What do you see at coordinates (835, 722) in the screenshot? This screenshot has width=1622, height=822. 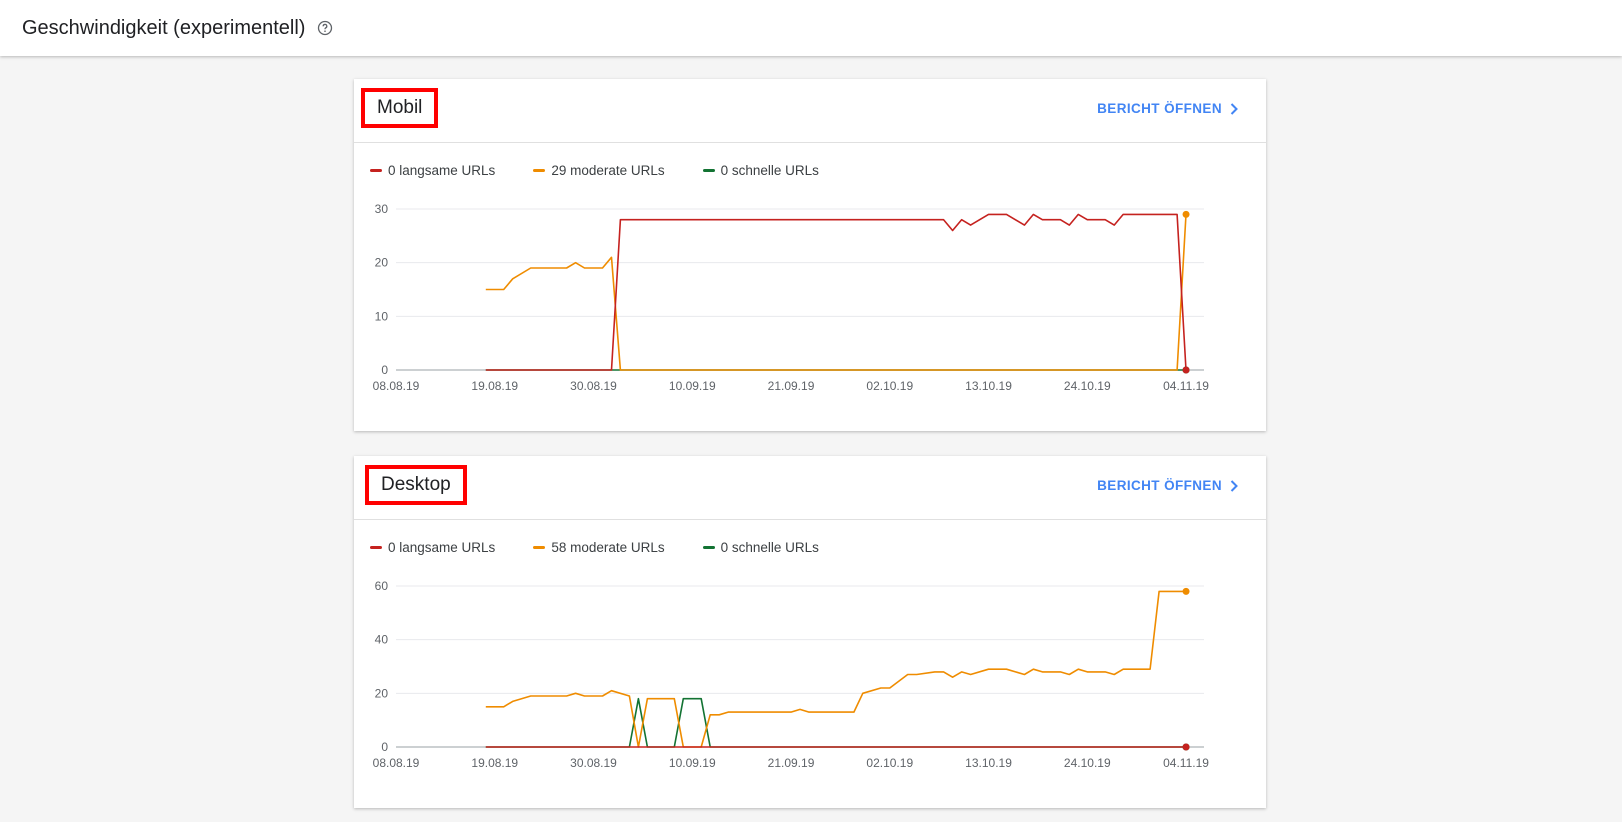 I see `series-line-fast` at bounding box center [835, 722].